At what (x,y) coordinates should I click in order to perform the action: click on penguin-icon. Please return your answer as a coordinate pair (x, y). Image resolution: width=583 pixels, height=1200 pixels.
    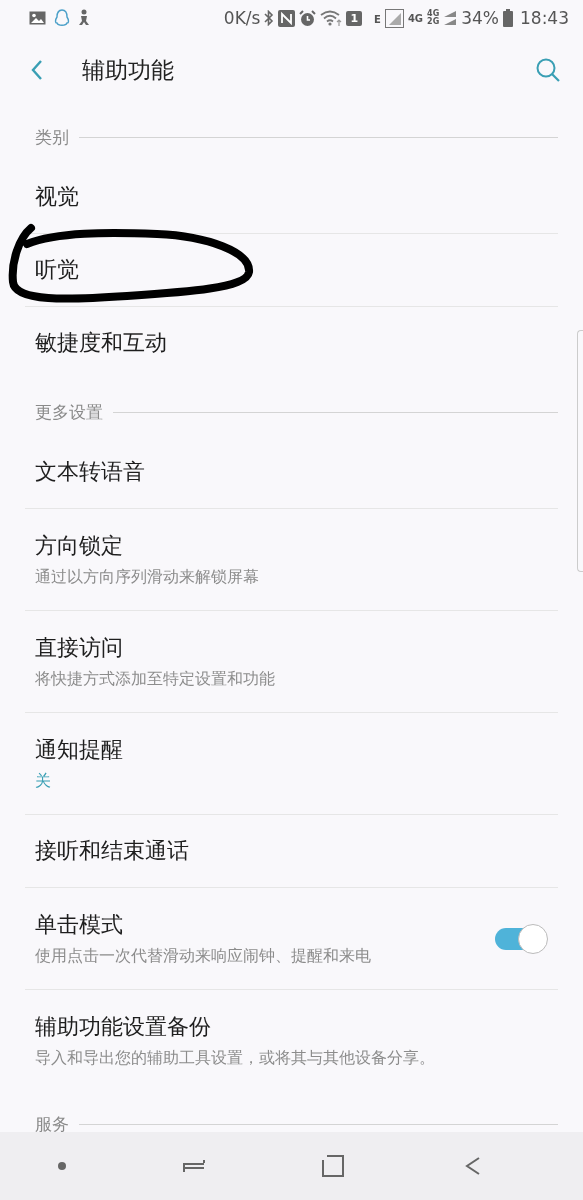
    Looking at the image, I should click on (62, 18).